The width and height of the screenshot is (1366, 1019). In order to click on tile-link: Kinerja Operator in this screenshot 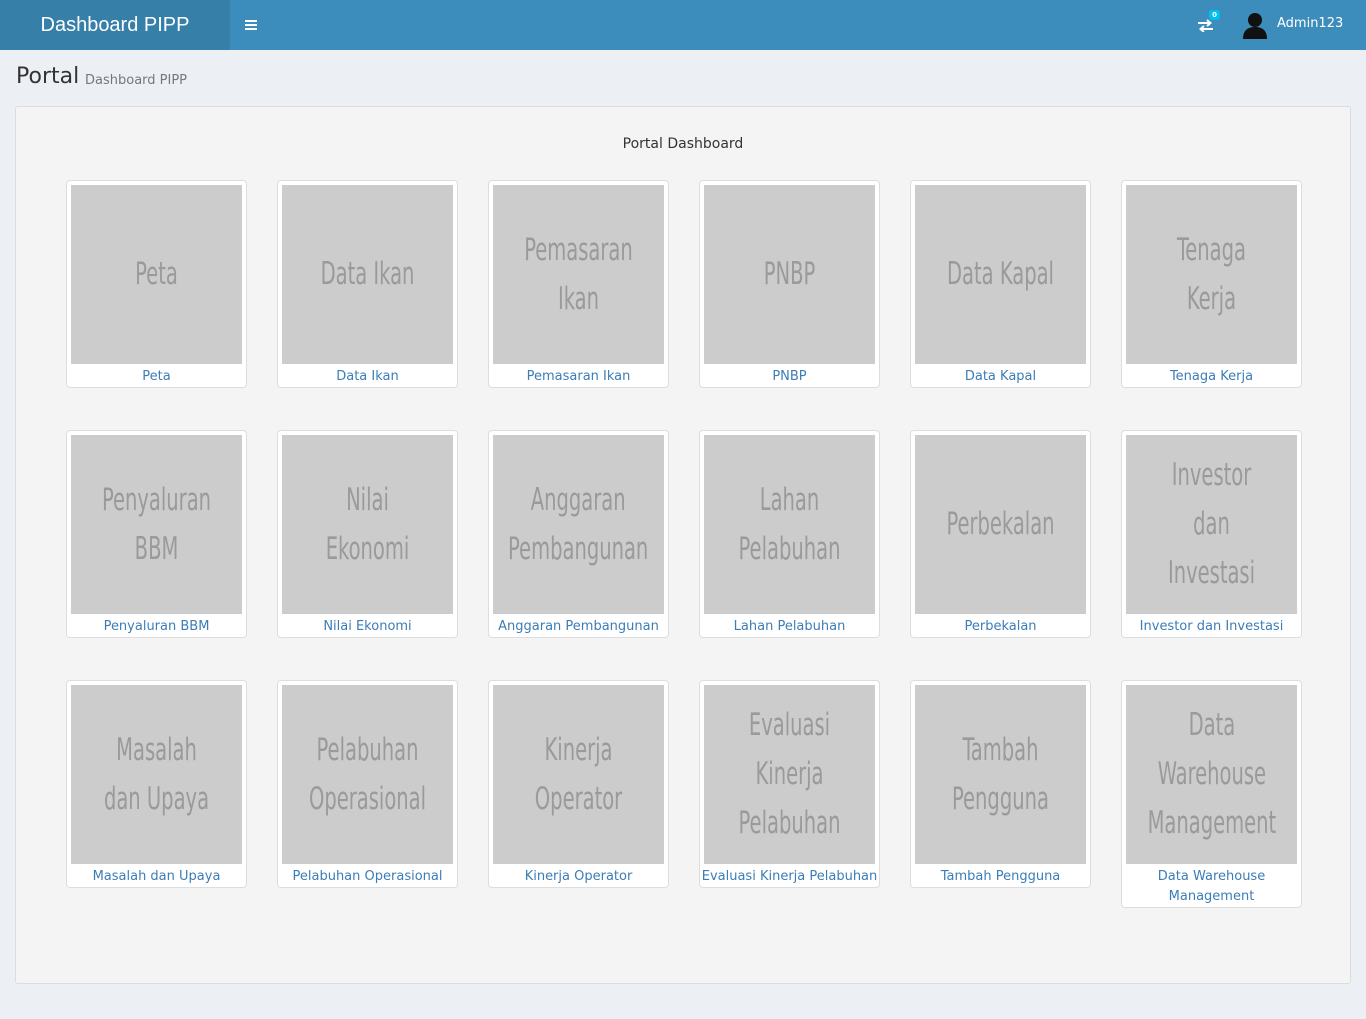, I will do `click(578, 877)`.